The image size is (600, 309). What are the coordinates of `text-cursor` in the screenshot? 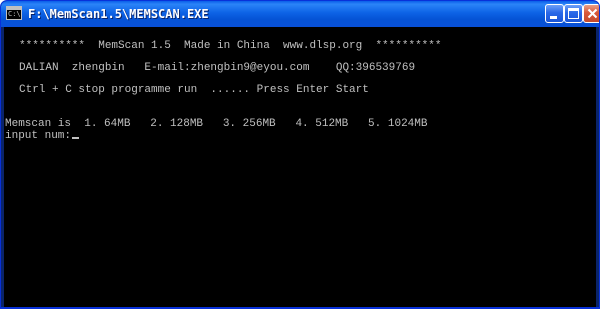 It's located at (76, 138).